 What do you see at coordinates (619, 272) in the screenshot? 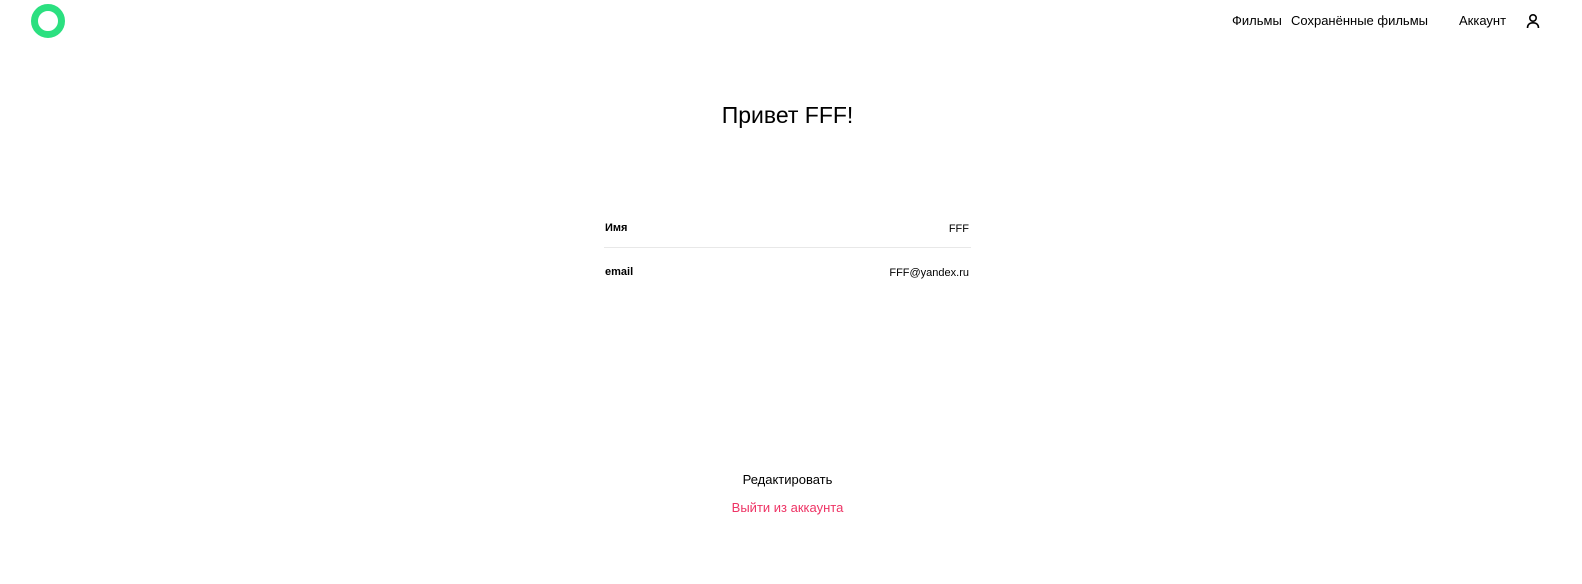
I see `email-label: email` at bounding box center [619, 272].